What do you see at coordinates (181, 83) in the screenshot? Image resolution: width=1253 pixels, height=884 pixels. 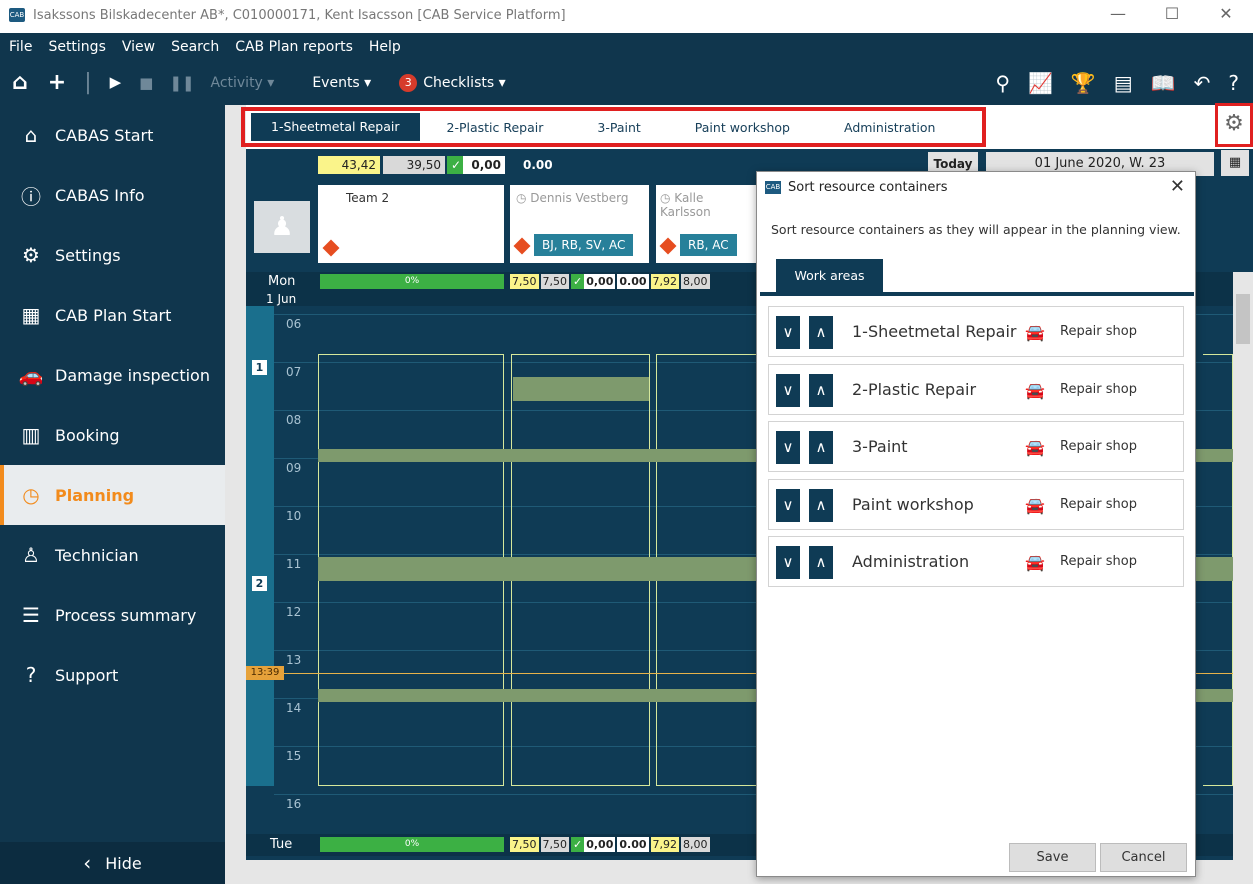 I see `pause-icon: ❚❚` at bounding box center [181, 83].